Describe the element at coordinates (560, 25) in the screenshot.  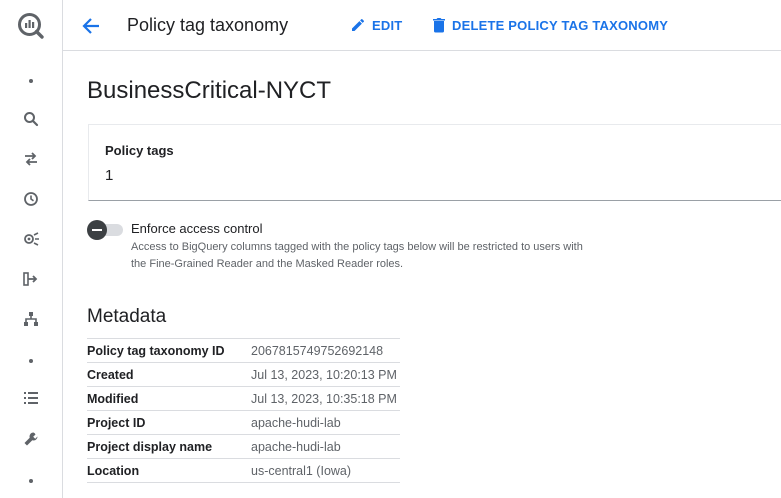
I see `delete-taxonomy-label: DELETE POLICY TAG TAXONOMY` at that location.